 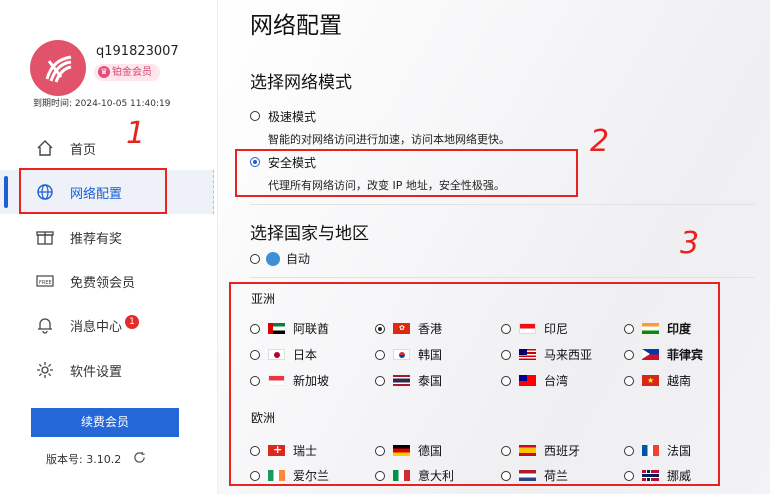 I want to click on version-info: 版本号: 3.10.2, so click(x=96, y=459).